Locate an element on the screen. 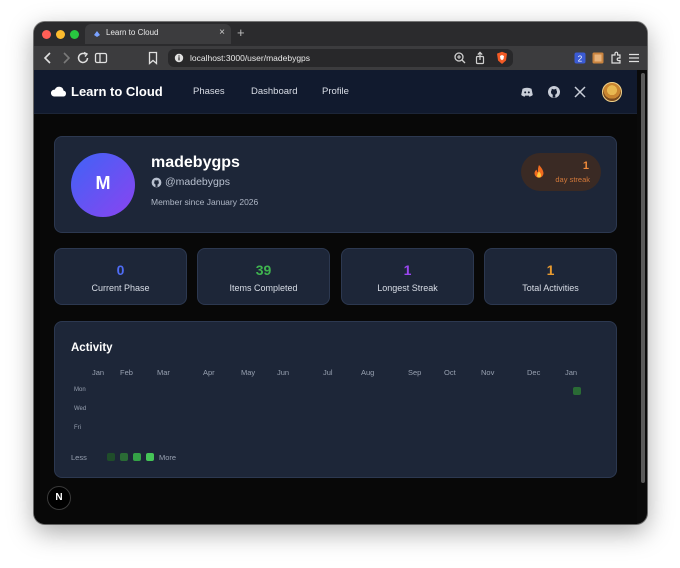 This screenshot has width=680, height=568. nextjs-icon: N is located at coordinates (59, 497).